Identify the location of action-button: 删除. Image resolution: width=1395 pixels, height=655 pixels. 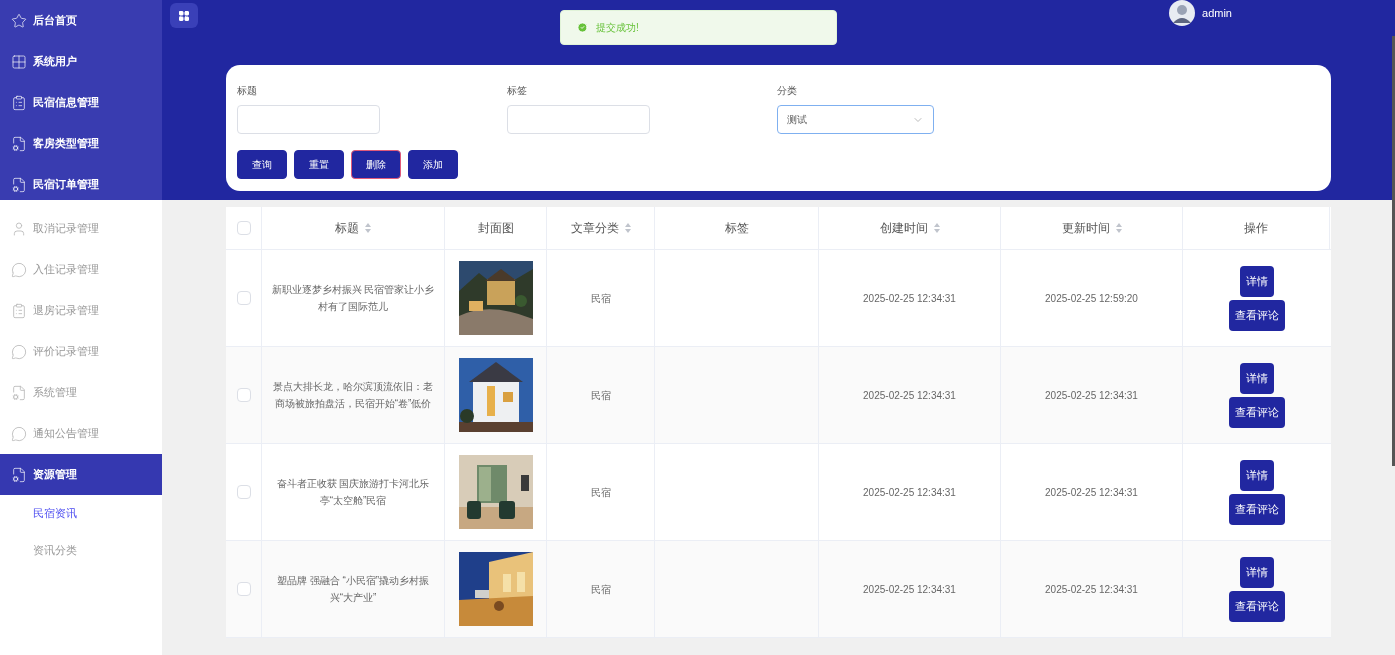
(376, 164).